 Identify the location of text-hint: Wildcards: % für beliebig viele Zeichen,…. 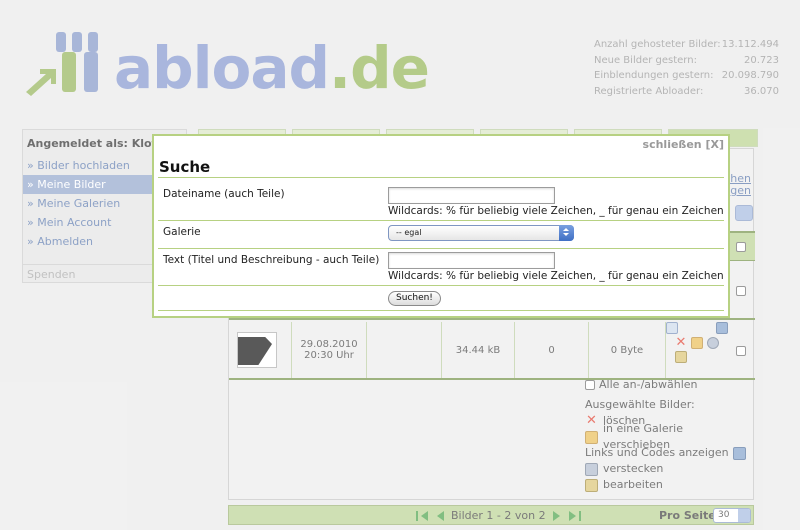
(556, 276).